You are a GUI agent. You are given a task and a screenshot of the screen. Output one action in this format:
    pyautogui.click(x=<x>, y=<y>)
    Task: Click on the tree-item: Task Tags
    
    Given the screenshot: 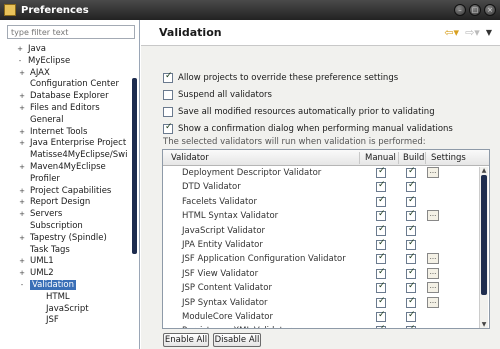 What is the action you would take?
    pyautogui.click(x=66, y=251)
    